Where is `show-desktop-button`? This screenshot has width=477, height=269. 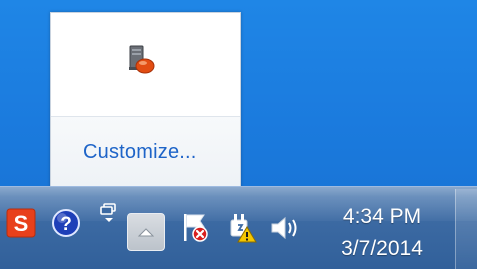 show-desktop-button is located at coordinates (466, 229).